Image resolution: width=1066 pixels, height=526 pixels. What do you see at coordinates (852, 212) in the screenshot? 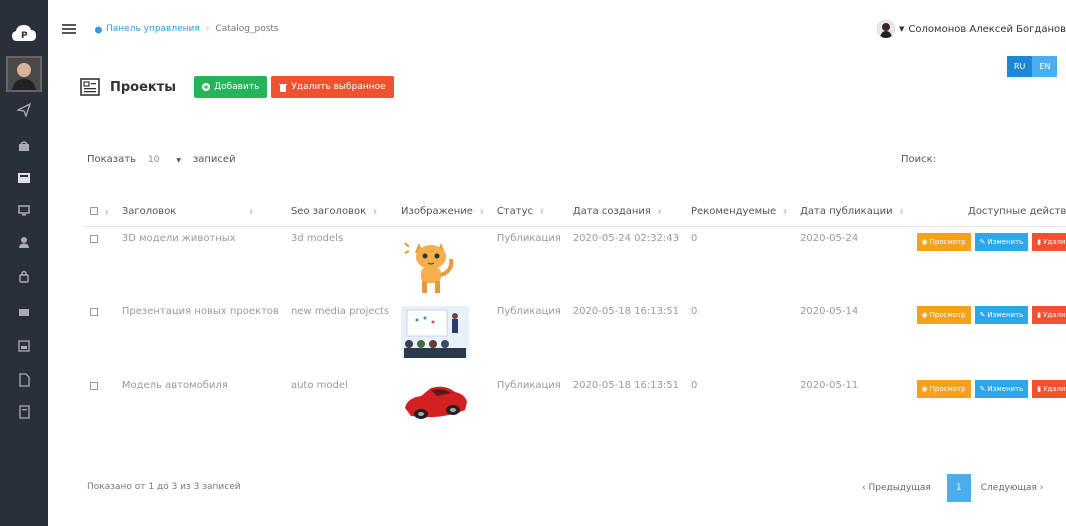
I see `col-published-header: Дата публикации ⬍` at bounding box center [852, 212].